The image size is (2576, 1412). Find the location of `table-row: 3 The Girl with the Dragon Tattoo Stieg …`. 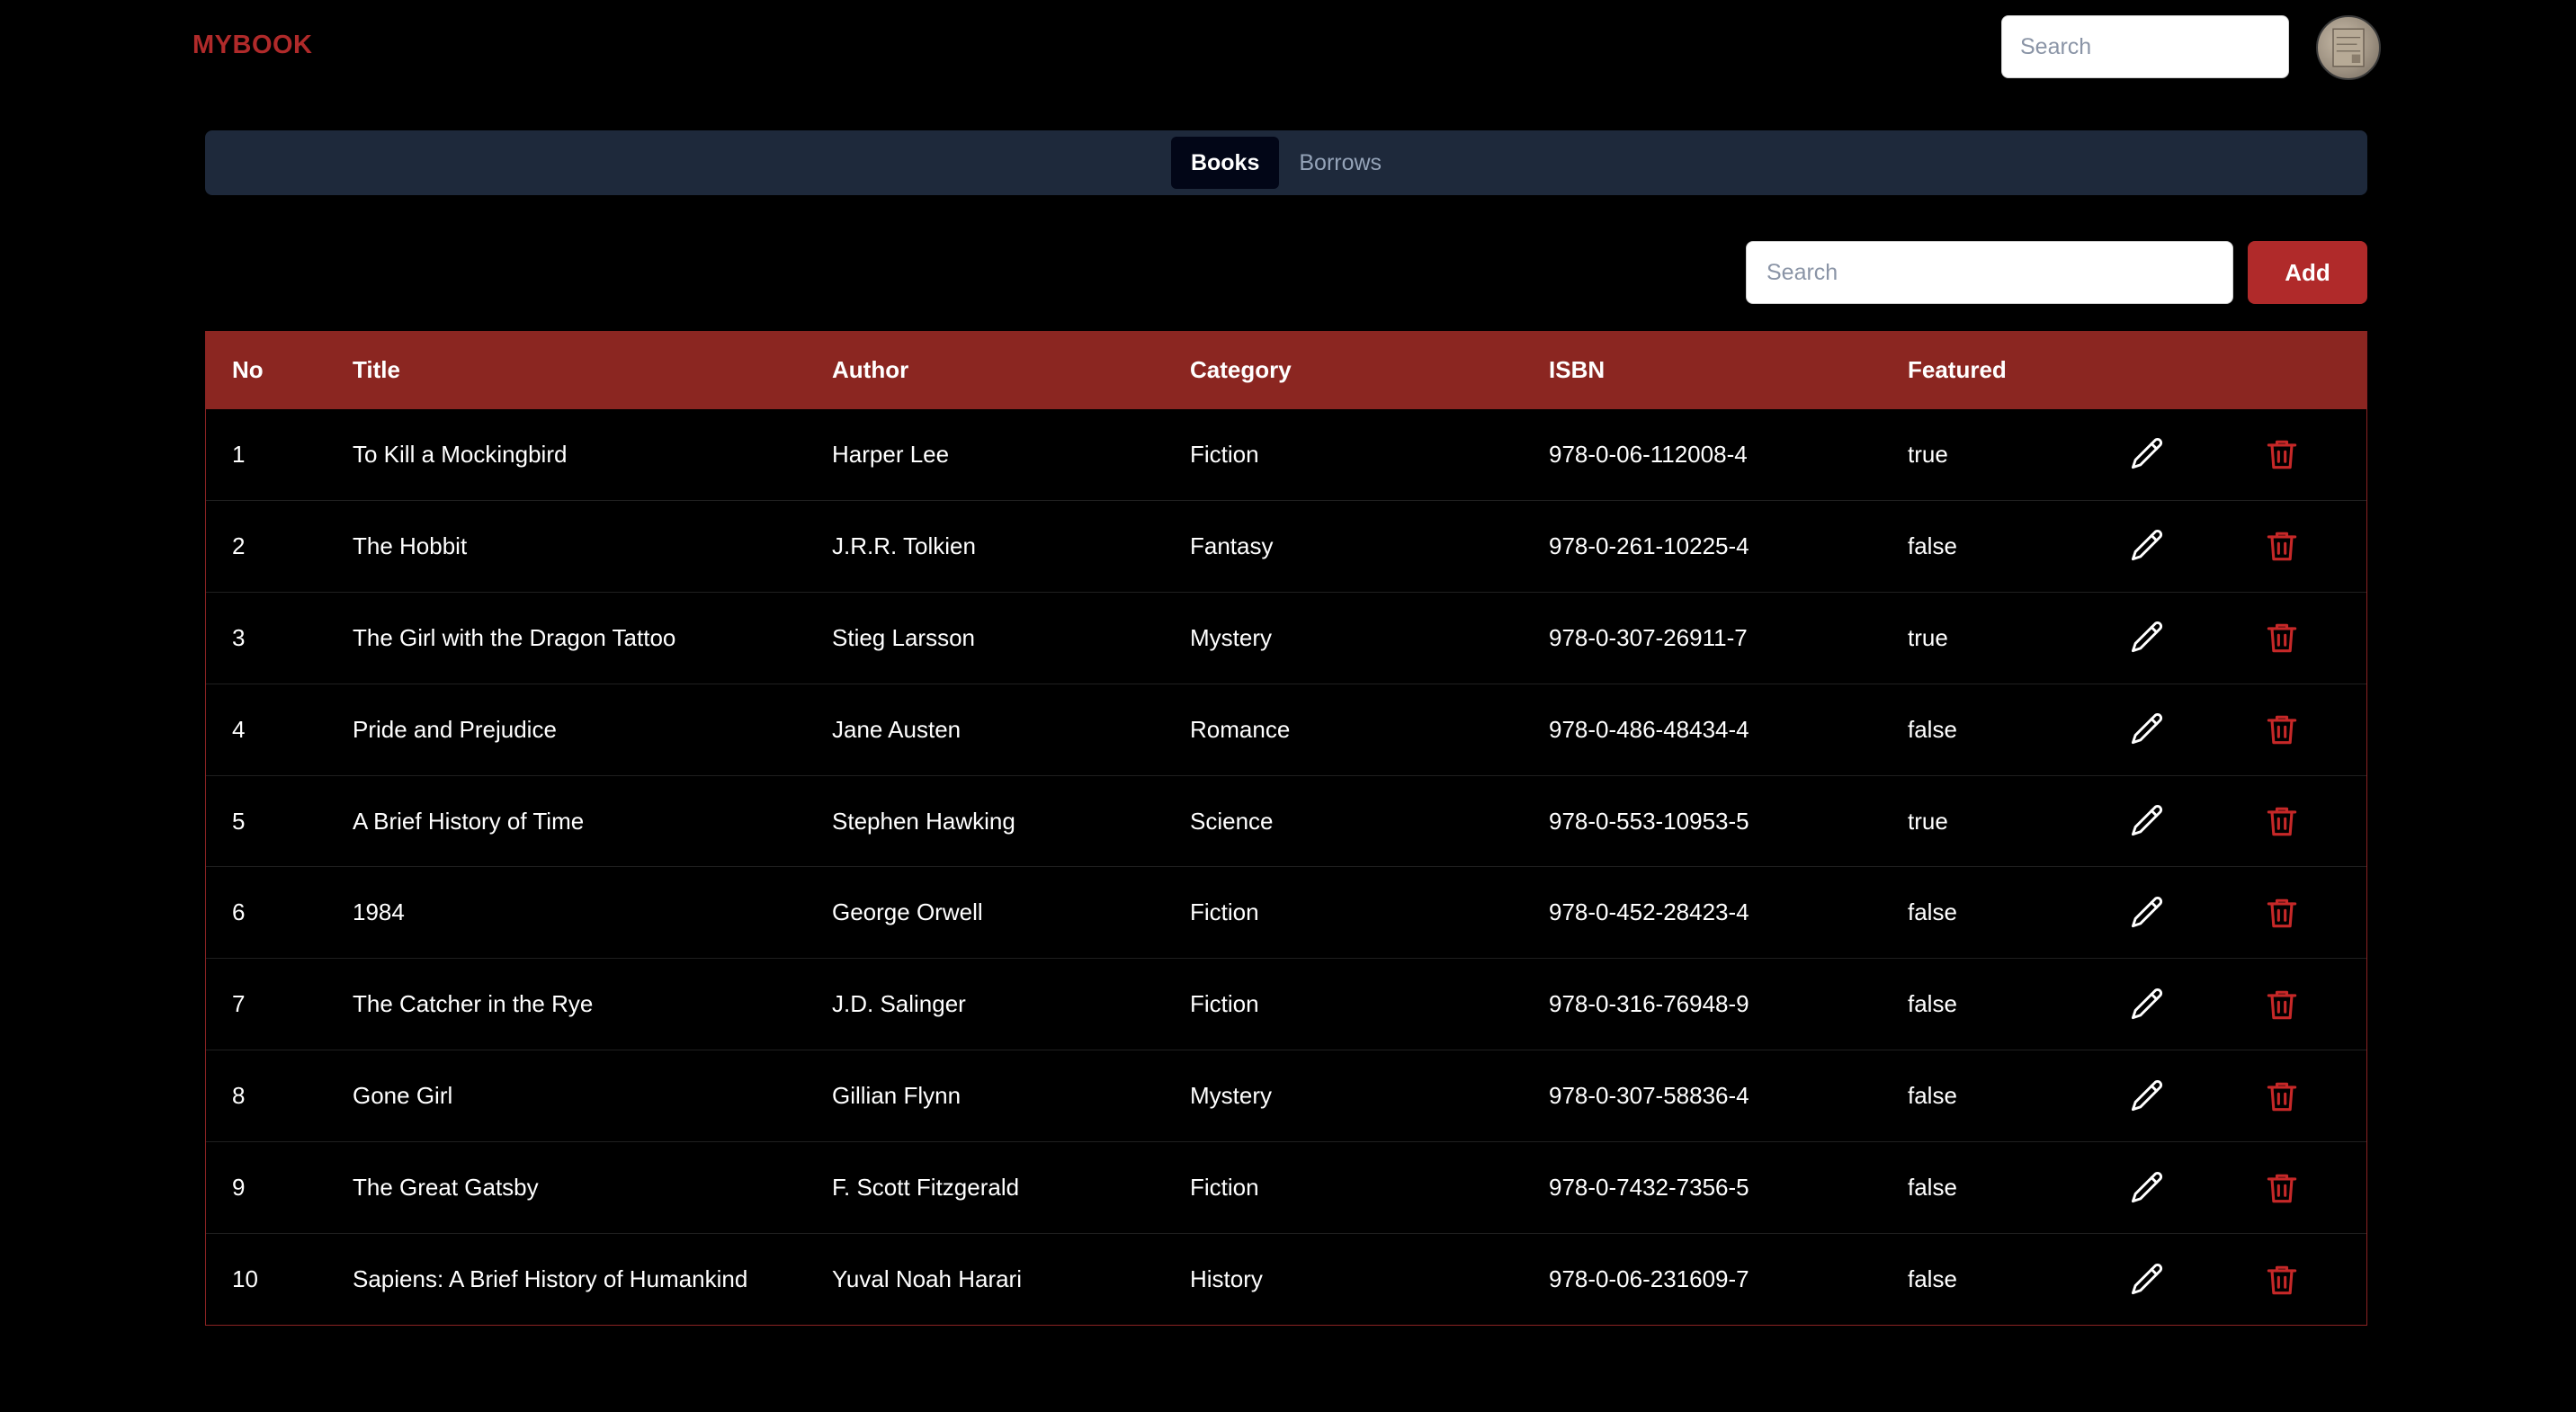

table-row: 3 The Girl with the Dragon Tattoo Stieg … is located at coordinates (1286, 638).